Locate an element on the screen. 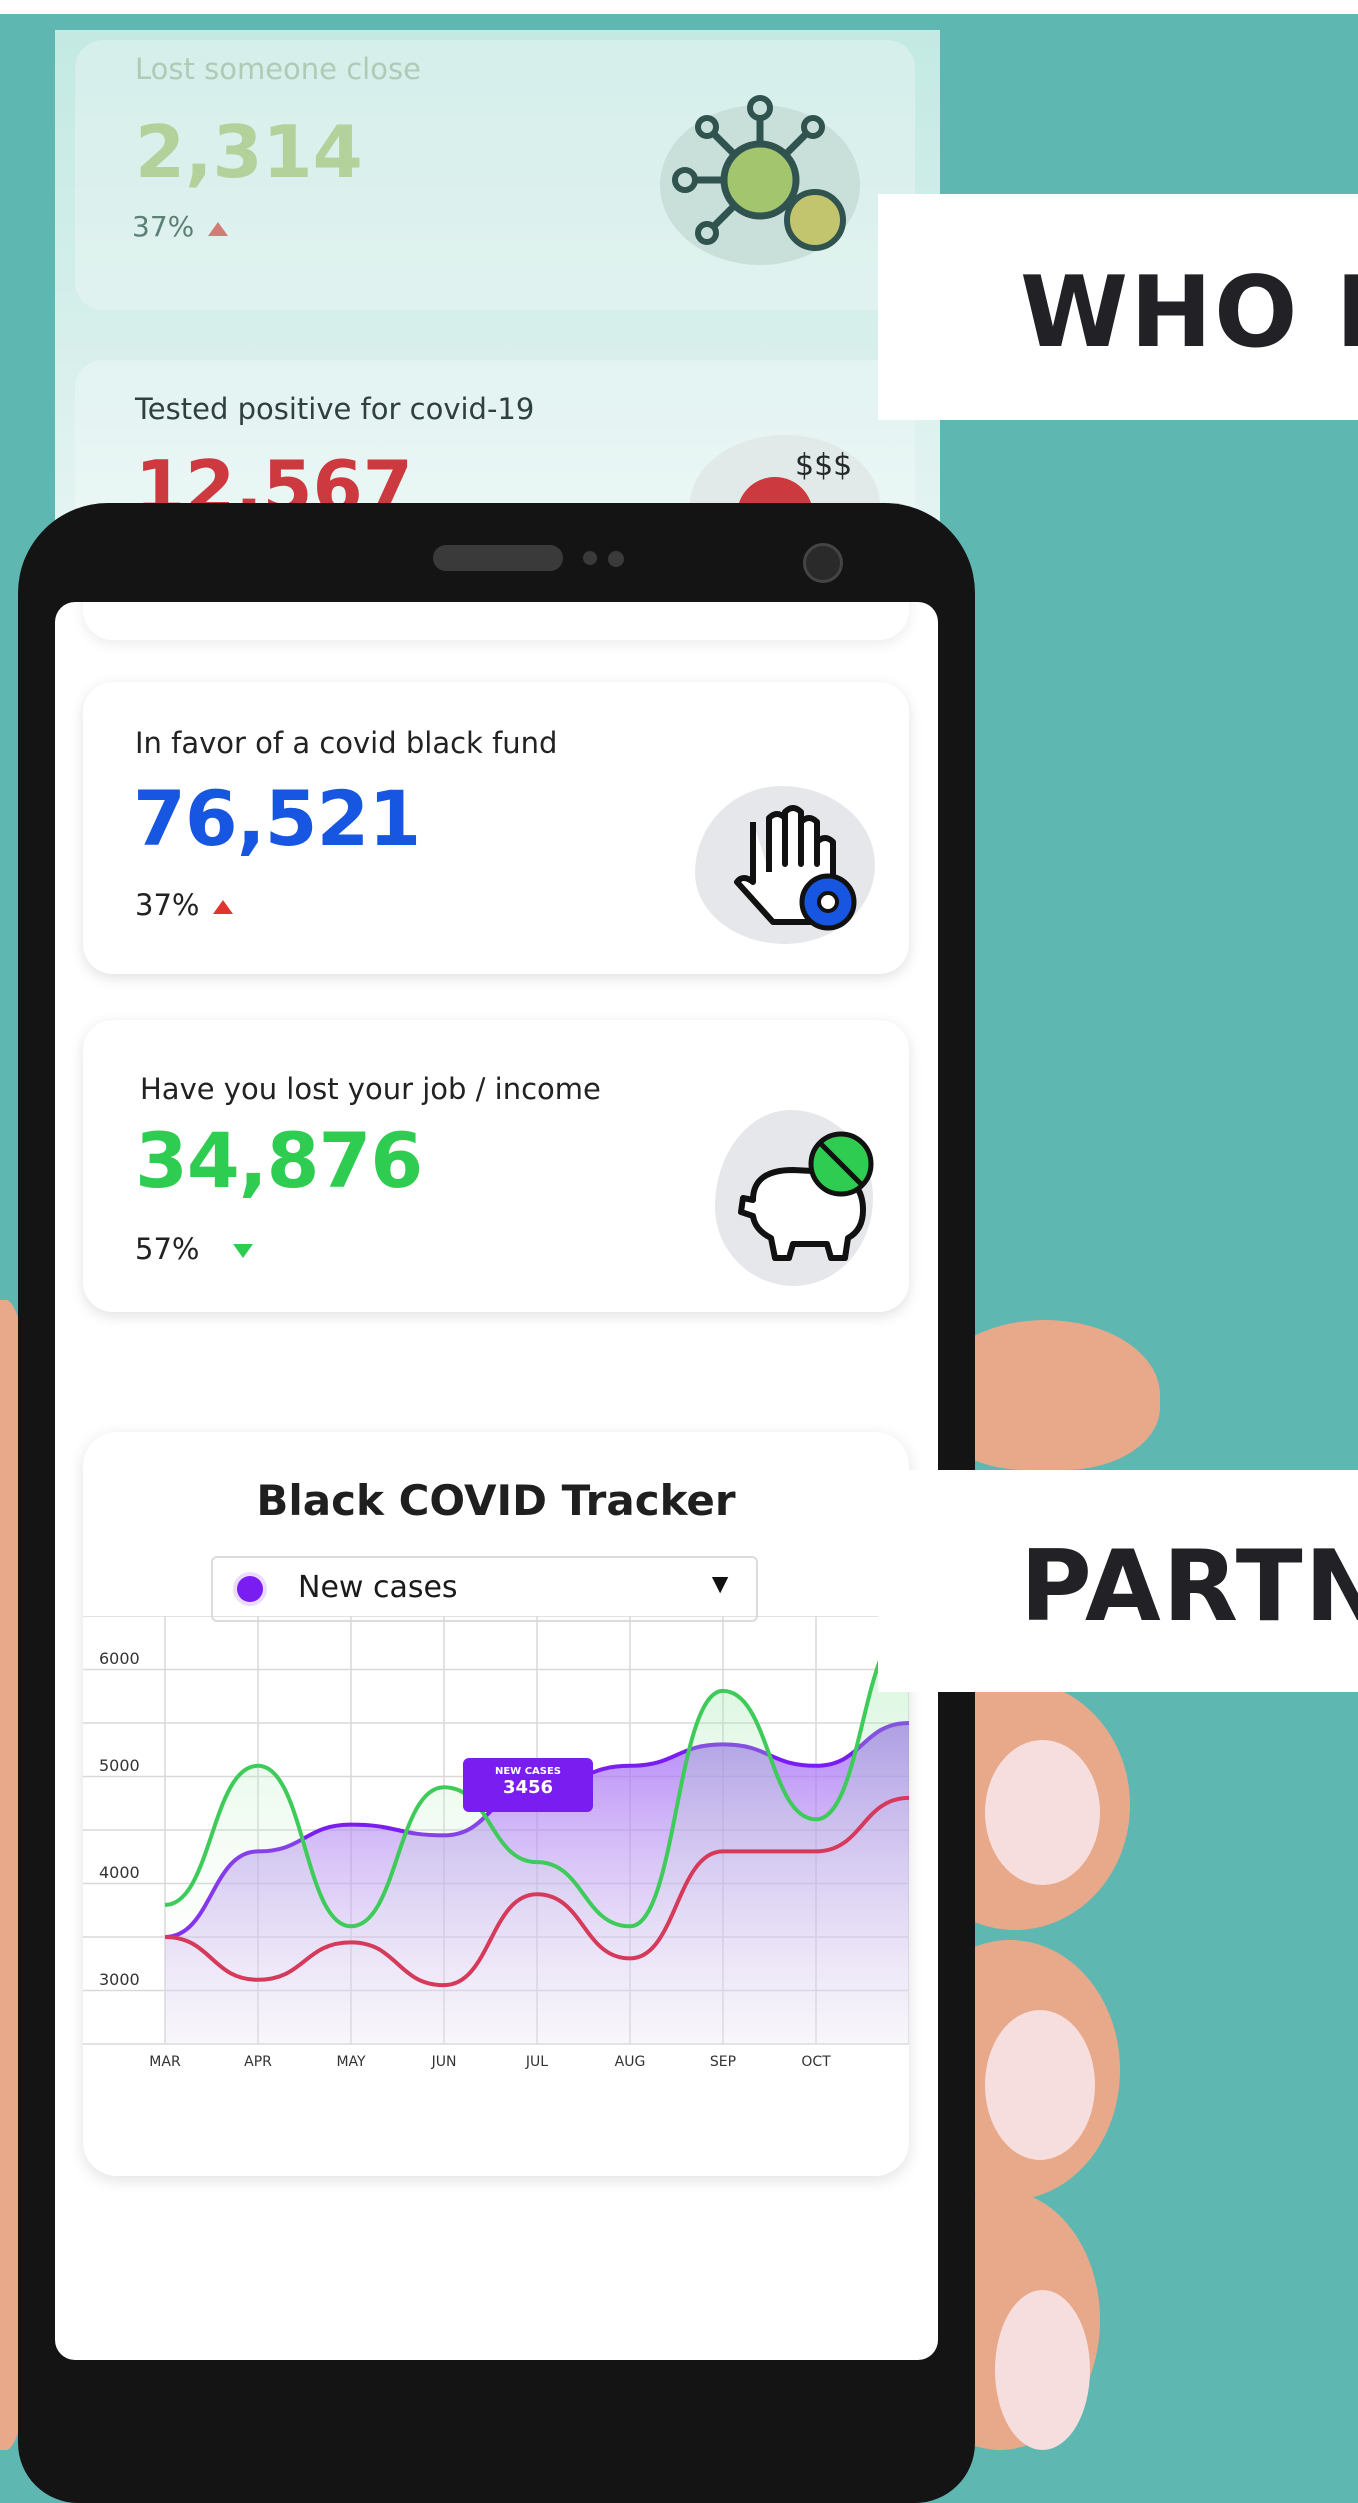  card-partial-top is located at coordinates (496, 621).